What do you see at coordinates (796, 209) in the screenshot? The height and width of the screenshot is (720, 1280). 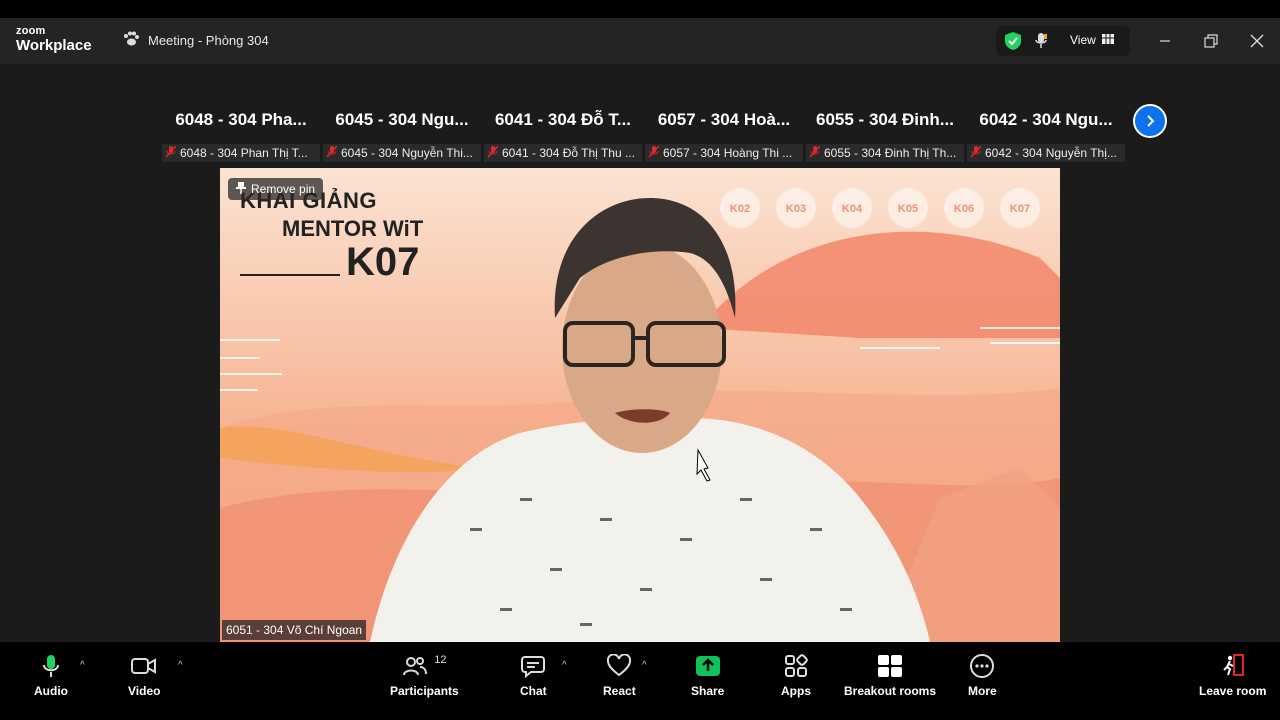 I see `cohort-badge-label: K03` at bounding box center [796, 209].